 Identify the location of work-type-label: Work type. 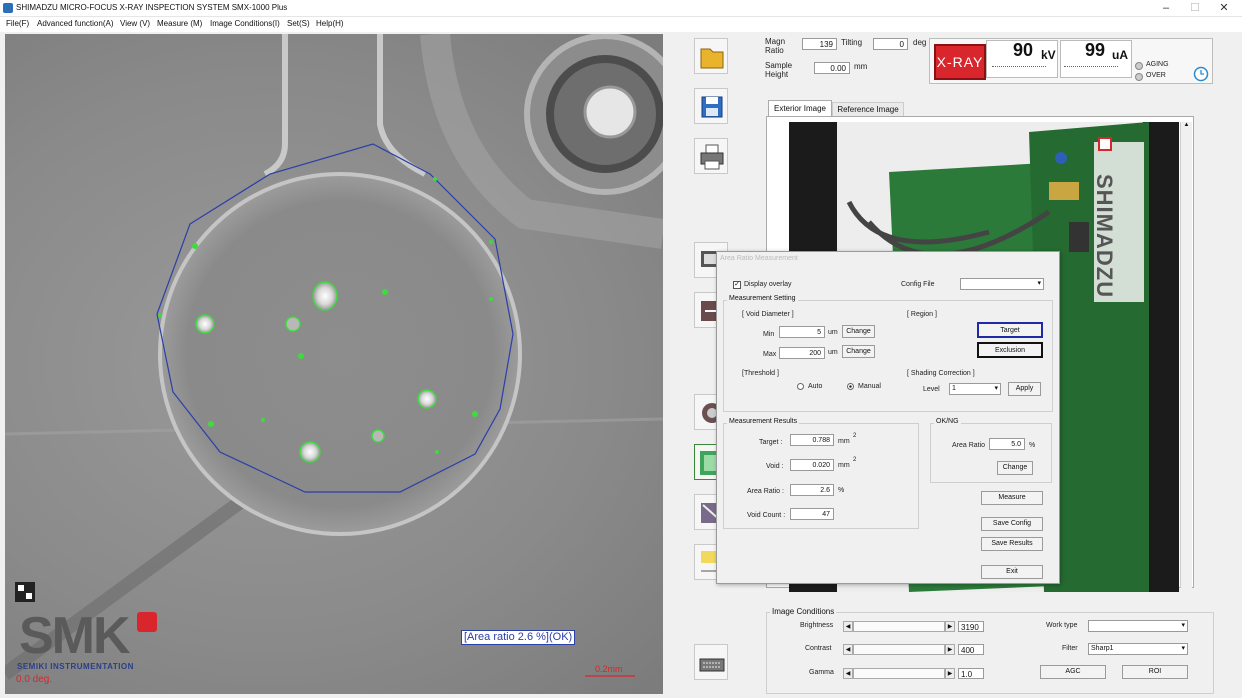
(1062, 625).